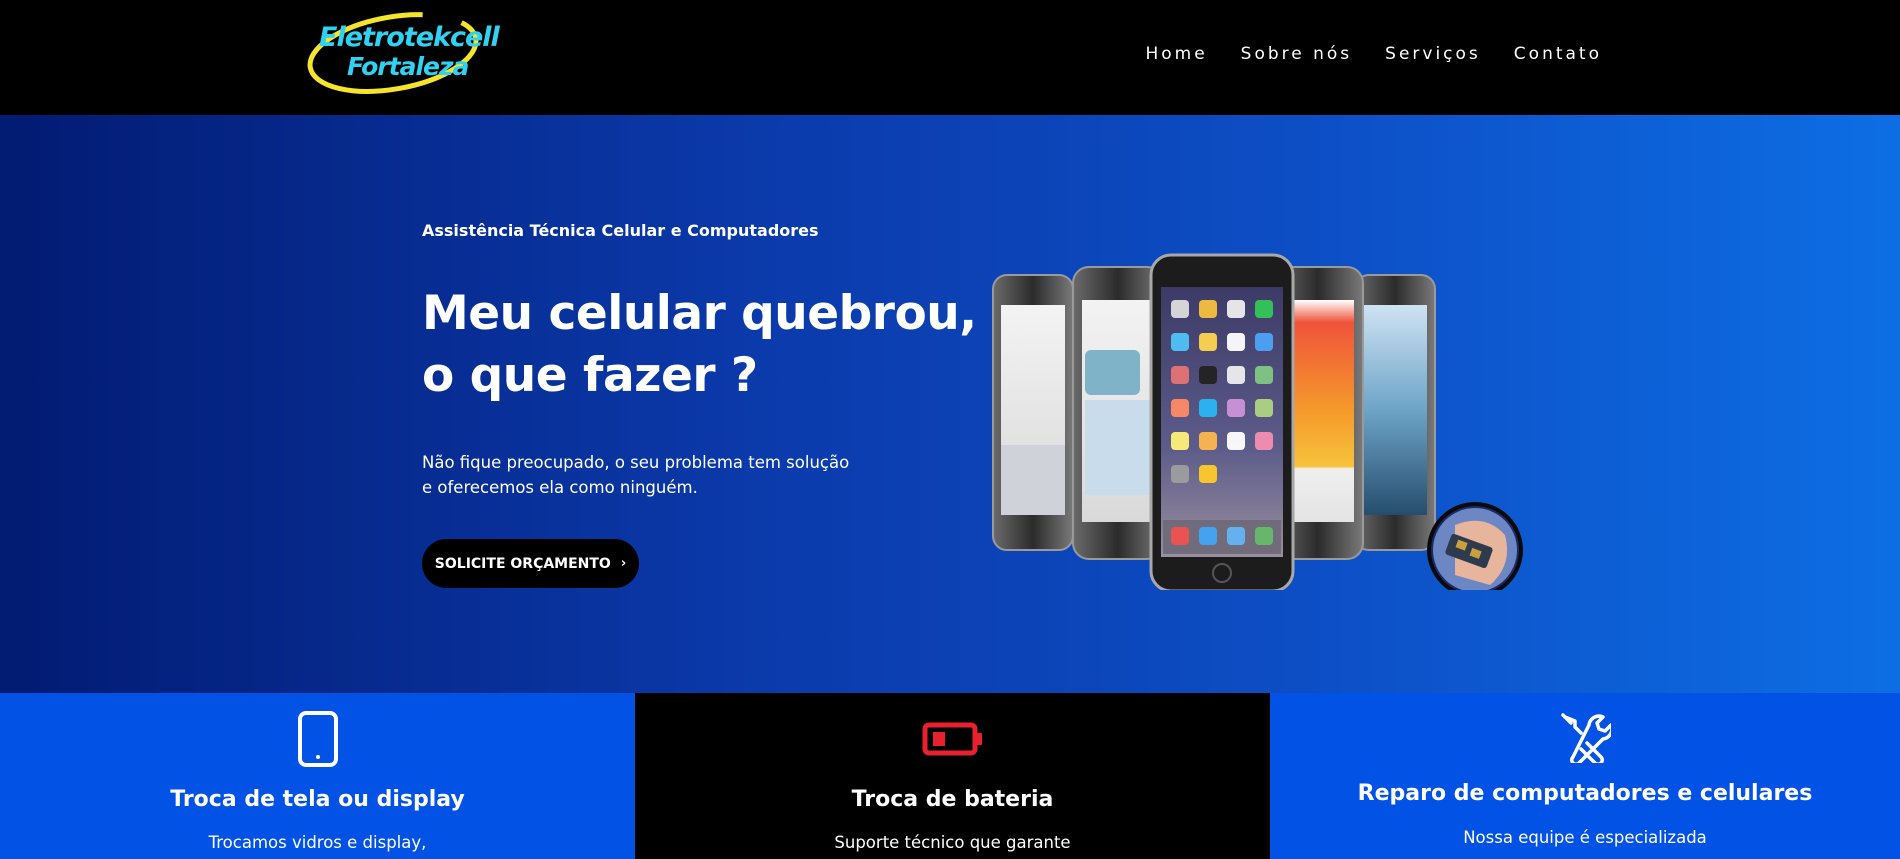 This screenshot has height=859, width=1900. Describe the element at coordinates (317, 842) in the screenshot. I see `feature-desc: Trocamos vidros e display,` at that location.